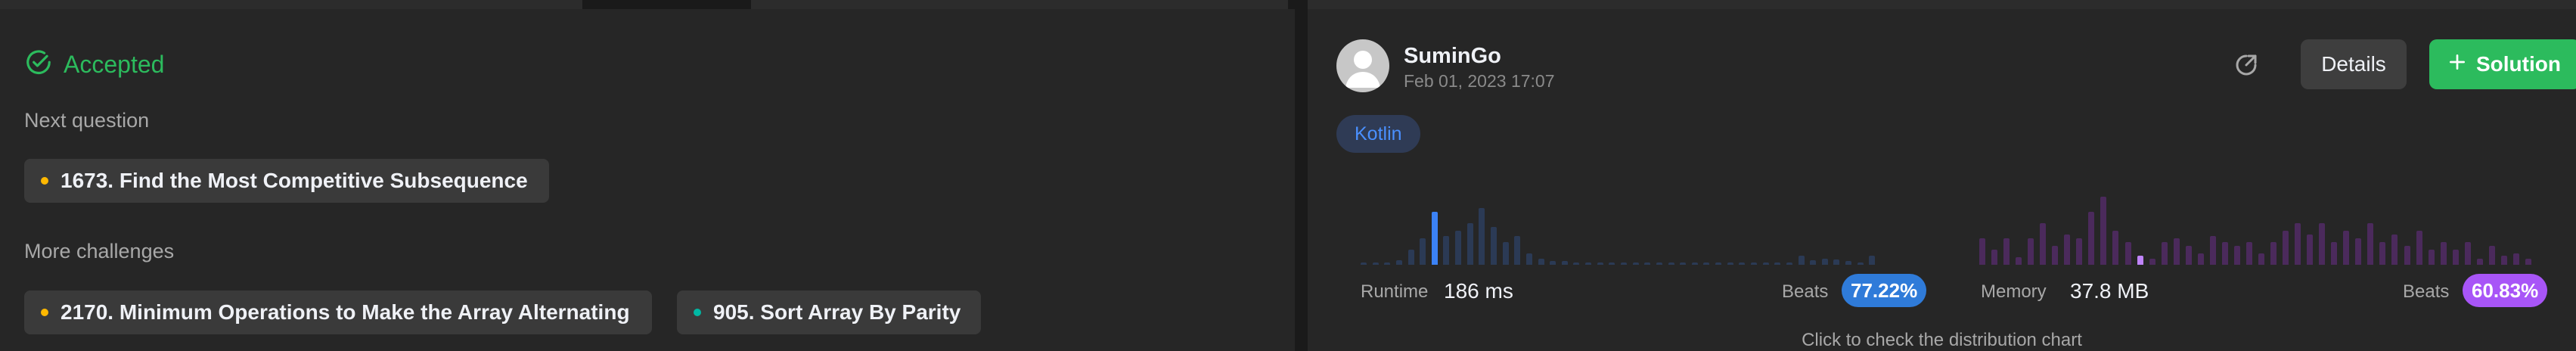  Describe the element at coordinates (2502, 64) in the screenshot. I see `solution-button: Solution` at that location.